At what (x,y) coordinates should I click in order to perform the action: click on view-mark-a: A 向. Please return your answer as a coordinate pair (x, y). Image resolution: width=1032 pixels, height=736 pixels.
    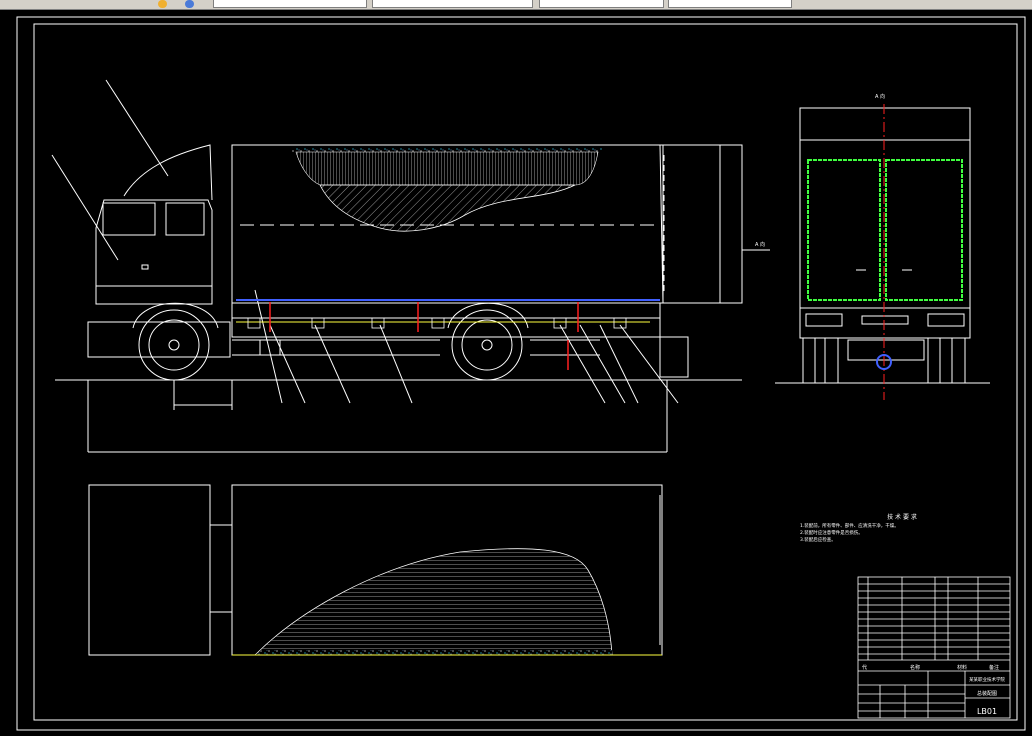
    Looking at the image, I should click on (760, 244).